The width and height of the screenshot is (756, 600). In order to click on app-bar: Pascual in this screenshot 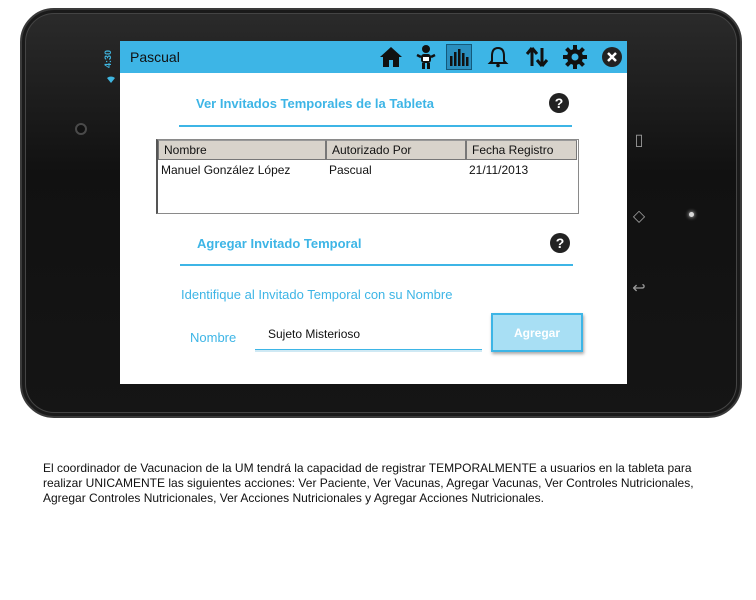, I will do `click(373, 57)`.